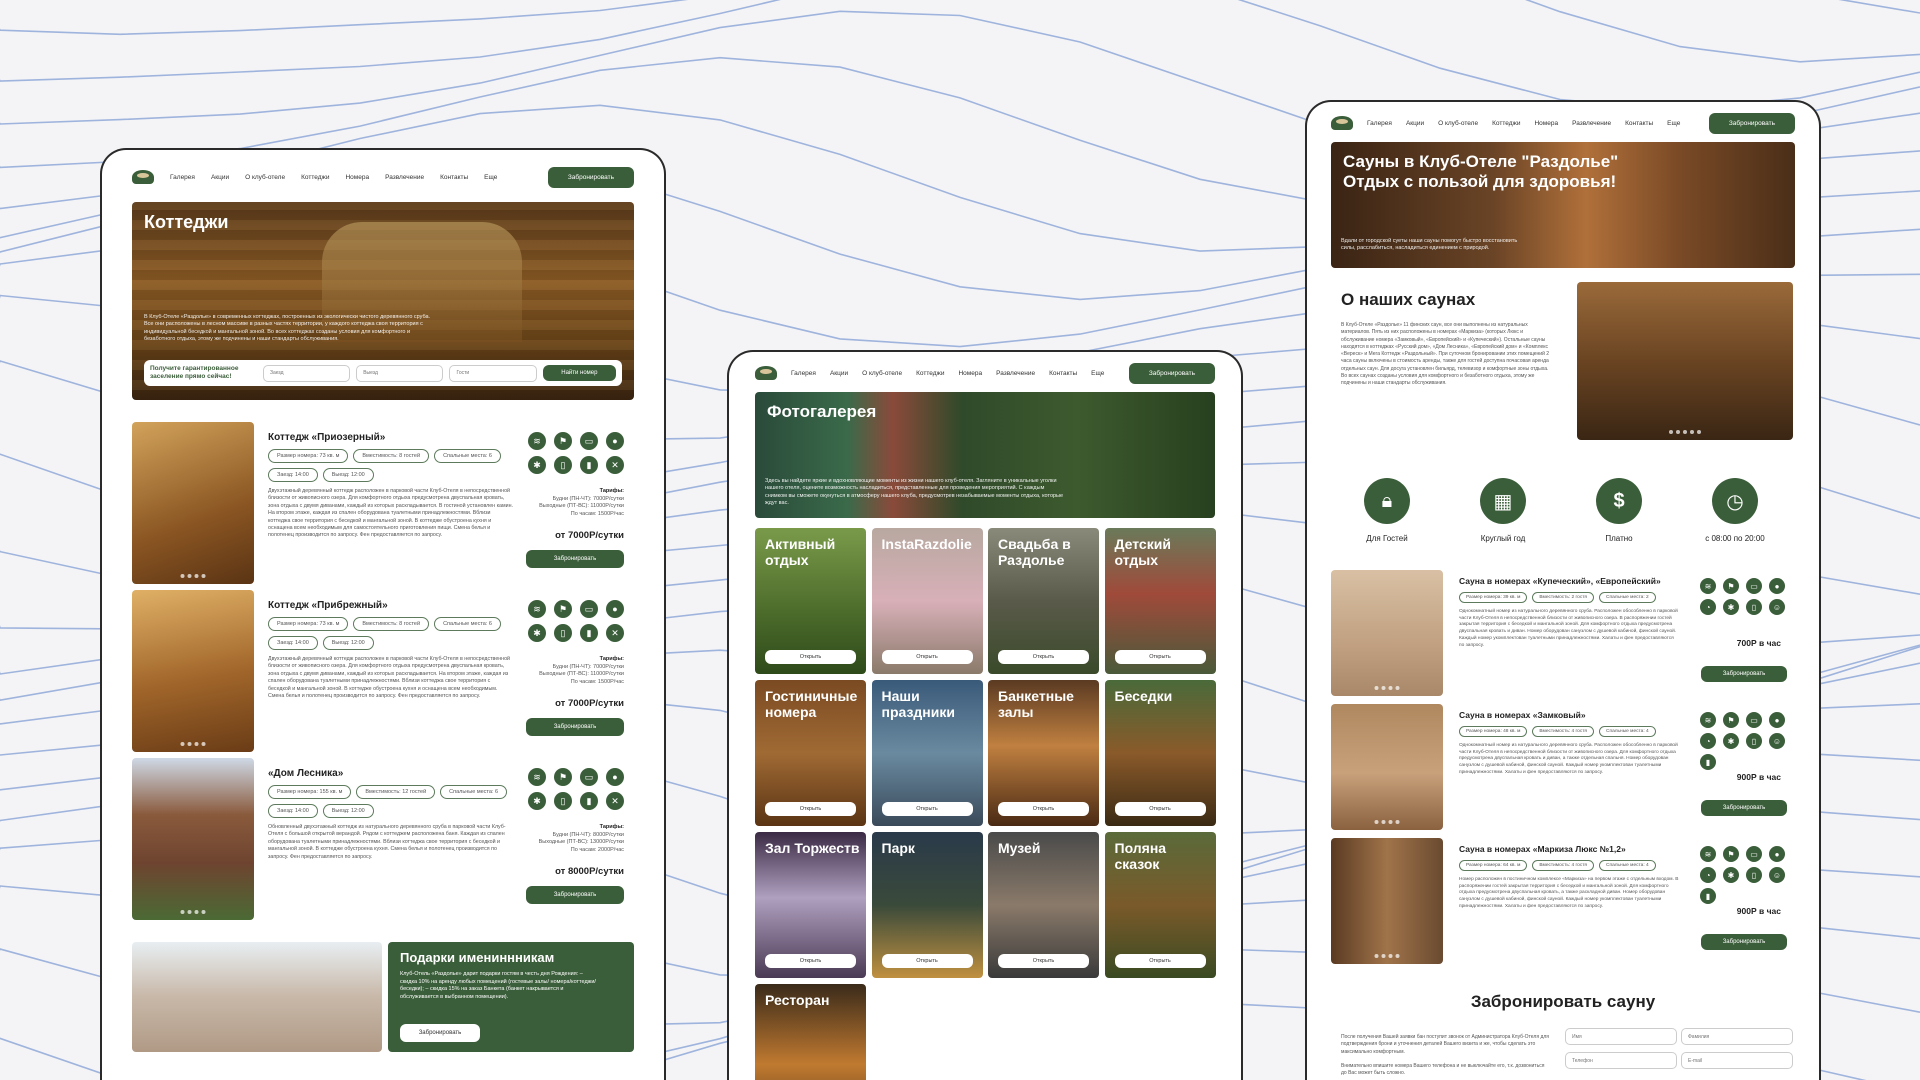 Image resolution: width=1920 pixels, height=1080 pixels. Describe the element at coordinates (1743, 596) in the screenshot. I see `amenity-icons: ≋ ⚑ ▭ ● ◔ ✱ ▯ ☺` at that location.